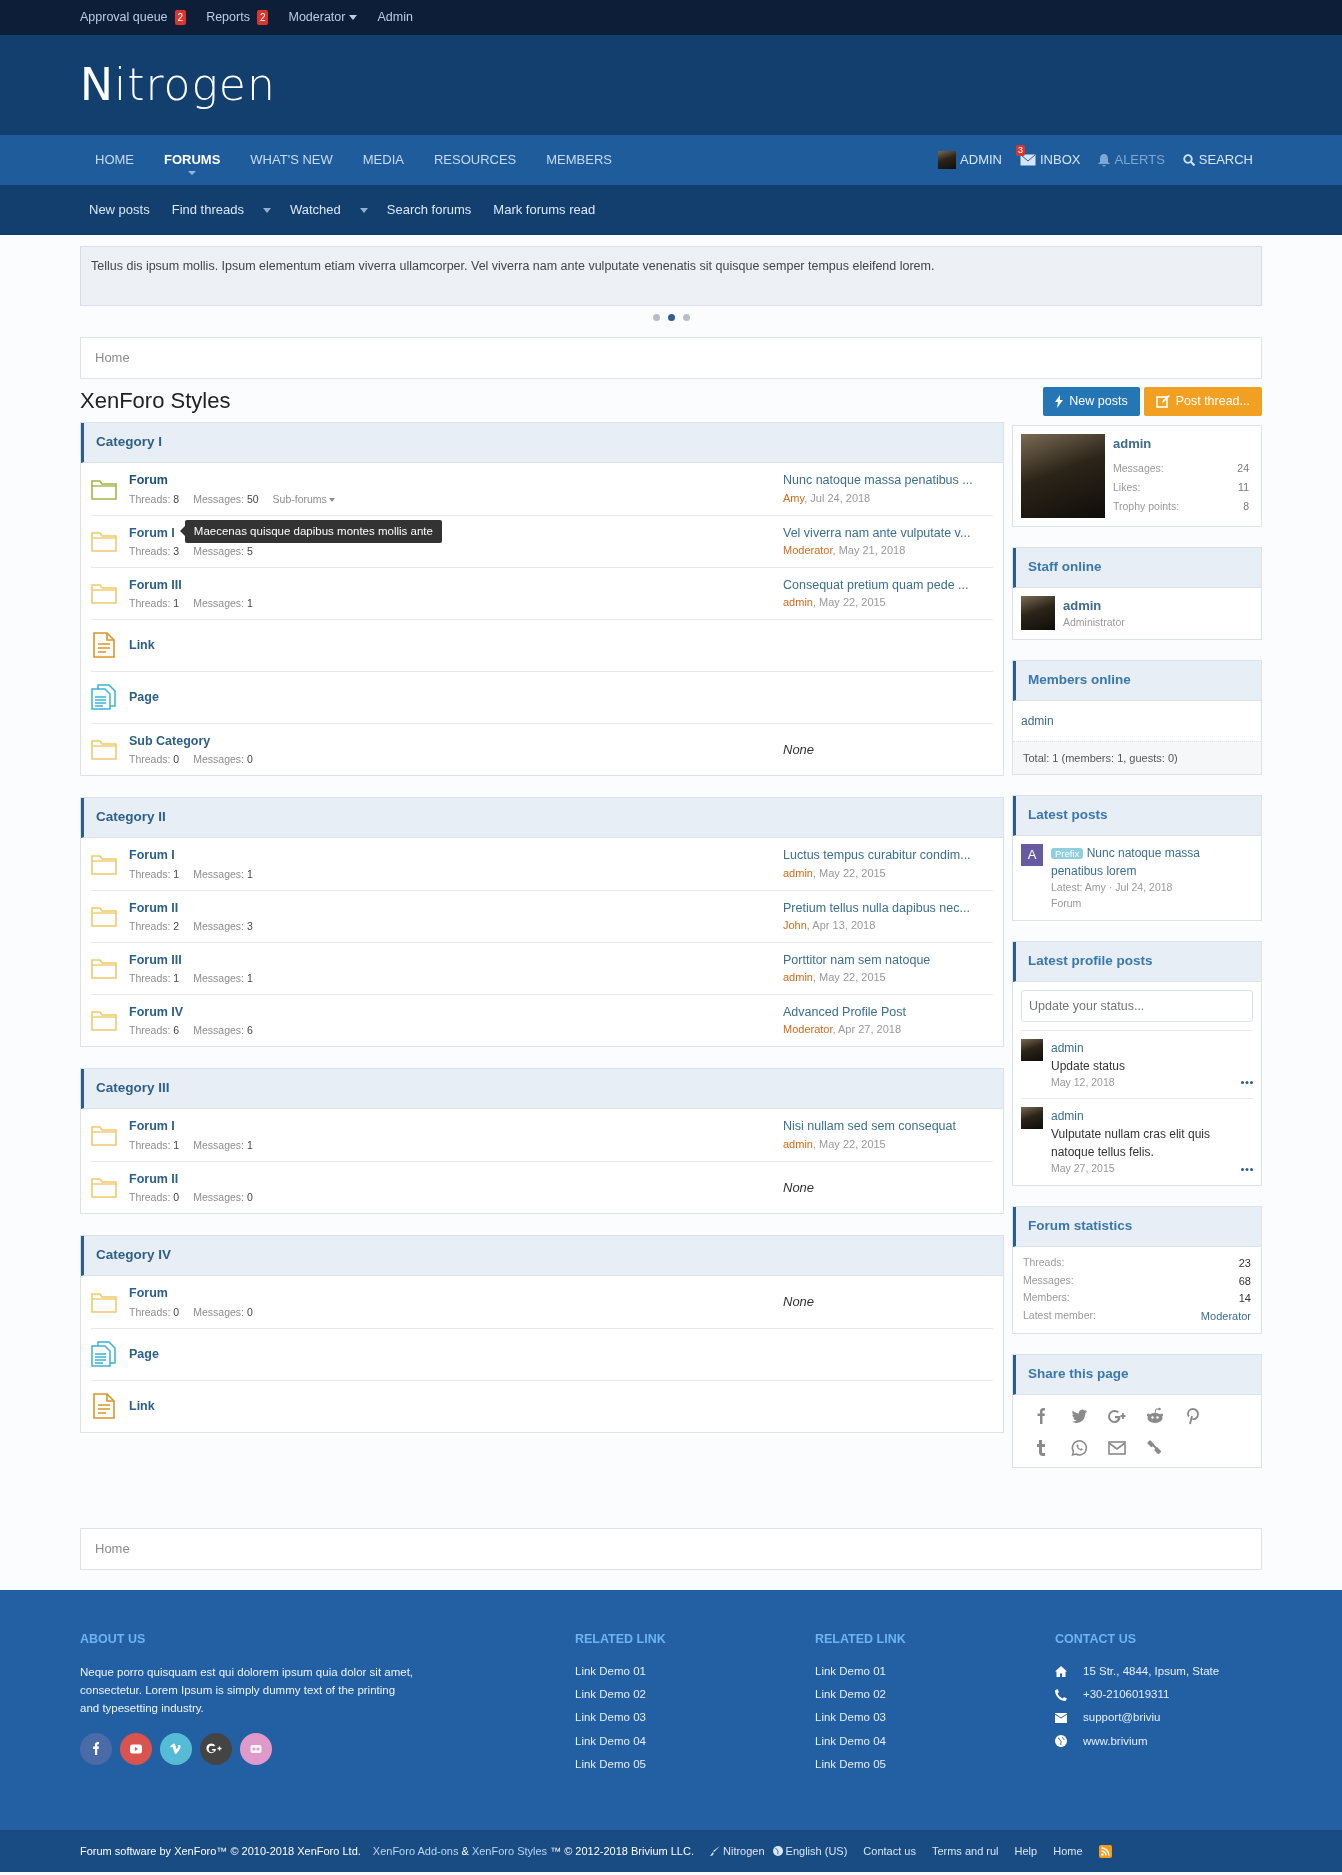 The width and height of the screenshot is (1342, 1875). What do you see at coordinates (415, 1850) in the screenshot?
I see `credits-link: XenForo Add-ons` at bounding box center [415, 1850].